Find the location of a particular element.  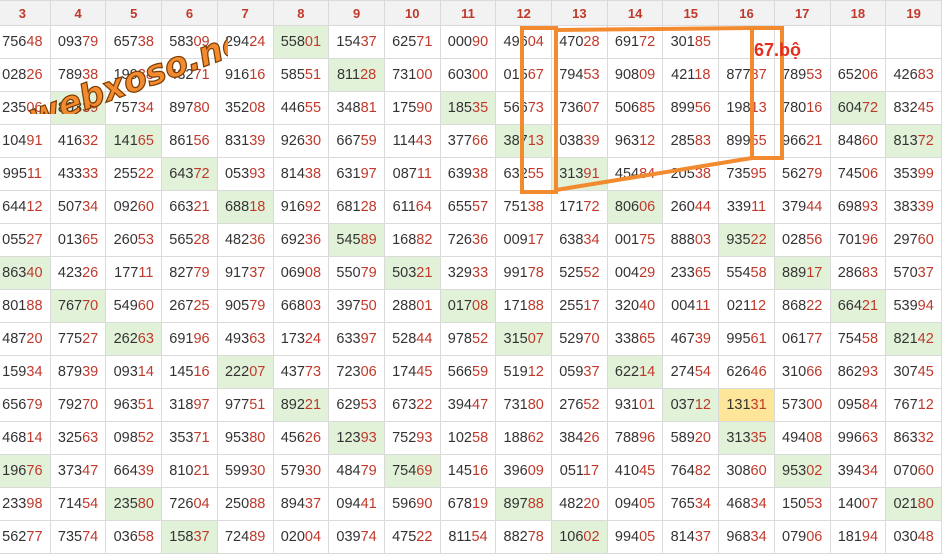

number-cell: 37944 is located at coordinates (802, 207).